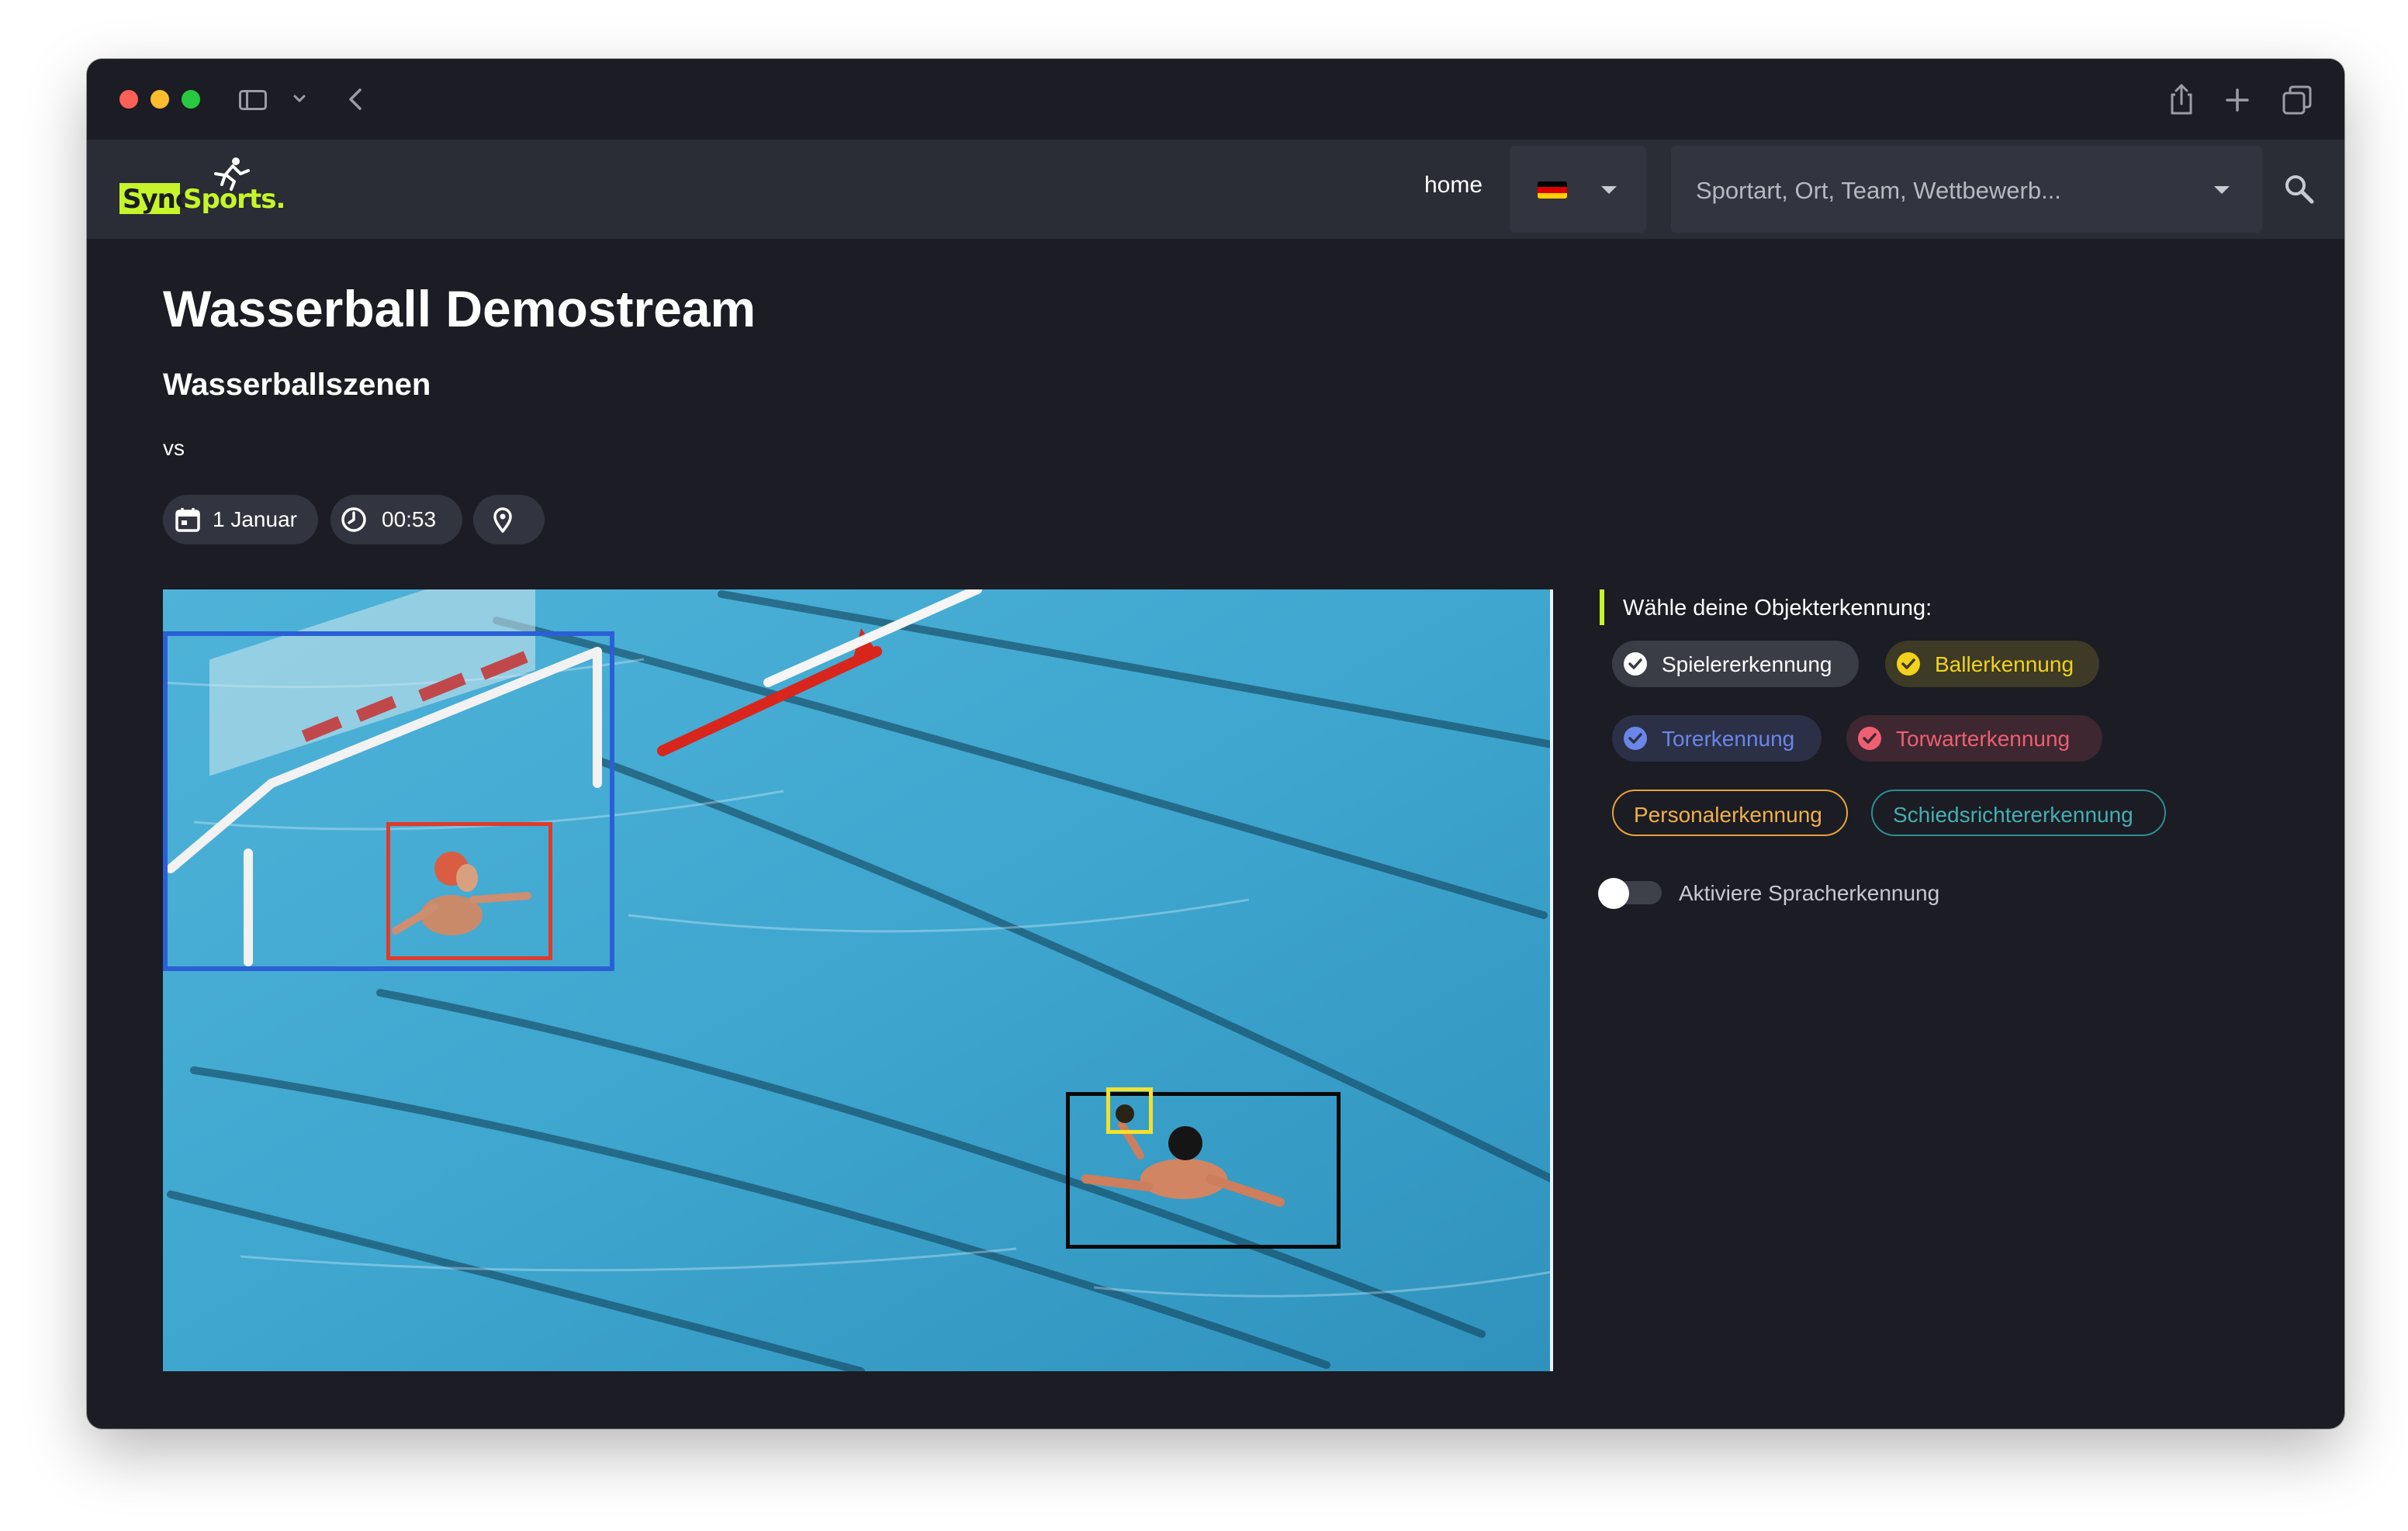 The width and height of the screenshot is (2408, 1531). What do you see at coordinates (469, 891) in the screenshot?
I see `goalkeeper-detection-box` at bounding box center [469, 891].